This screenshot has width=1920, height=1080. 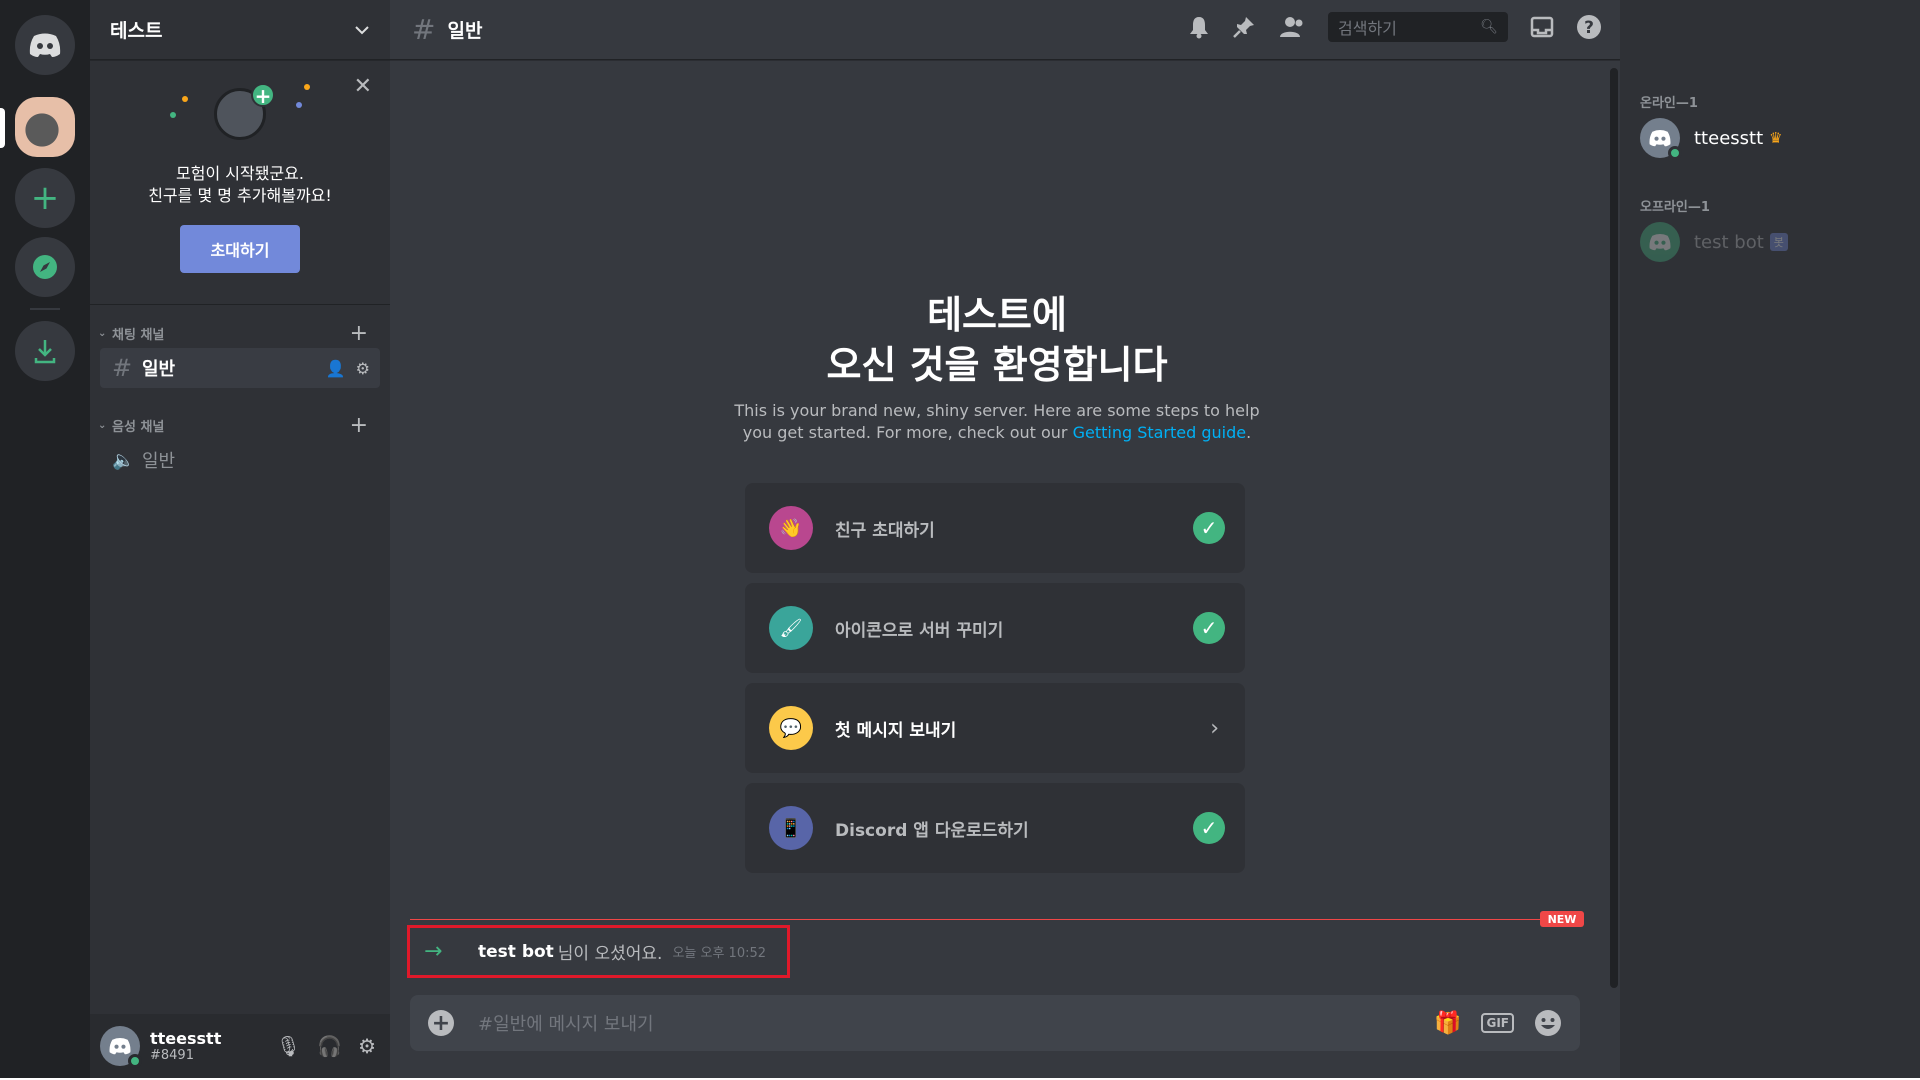 I want to click on task-first-message: 💬 첫 메시지 보내기 ›, so click(x=995, y=728).